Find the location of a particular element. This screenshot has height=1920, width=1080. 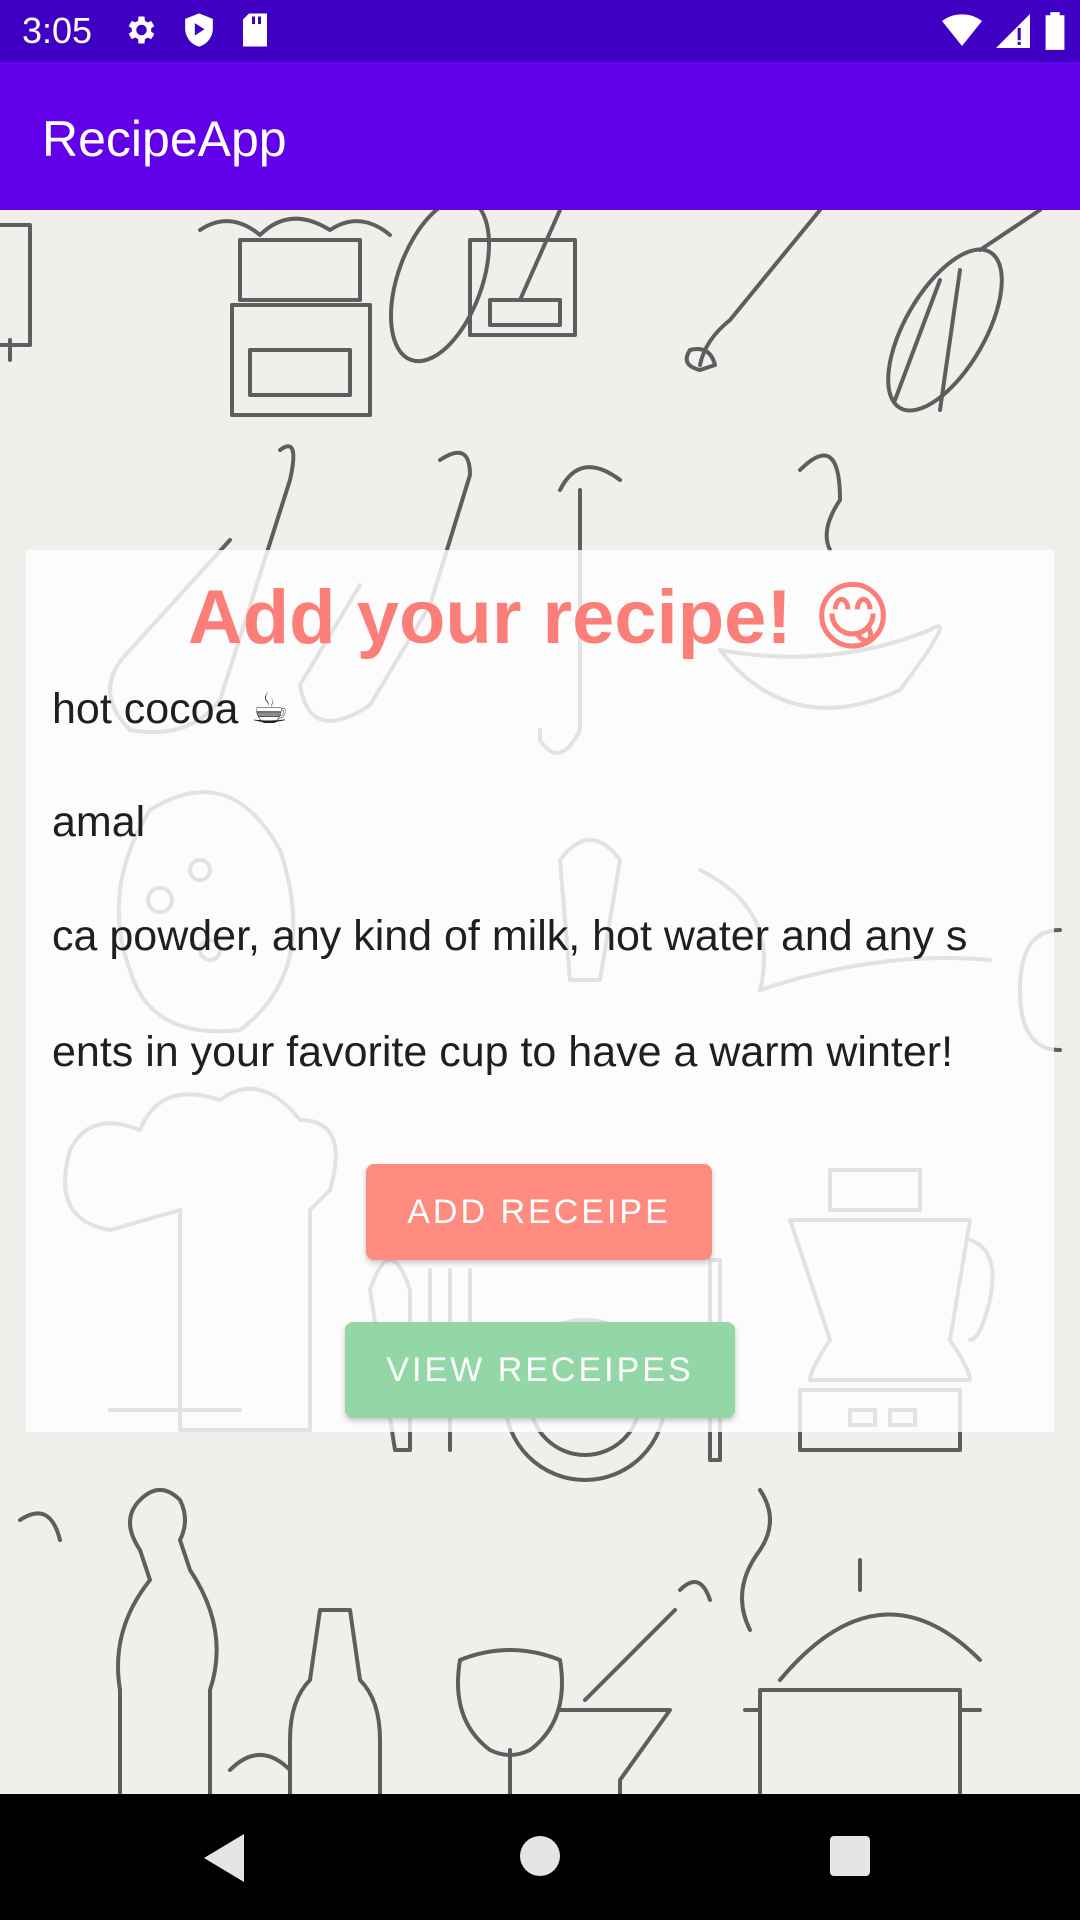

status-system-icons is located at coordinates (1004, 31).